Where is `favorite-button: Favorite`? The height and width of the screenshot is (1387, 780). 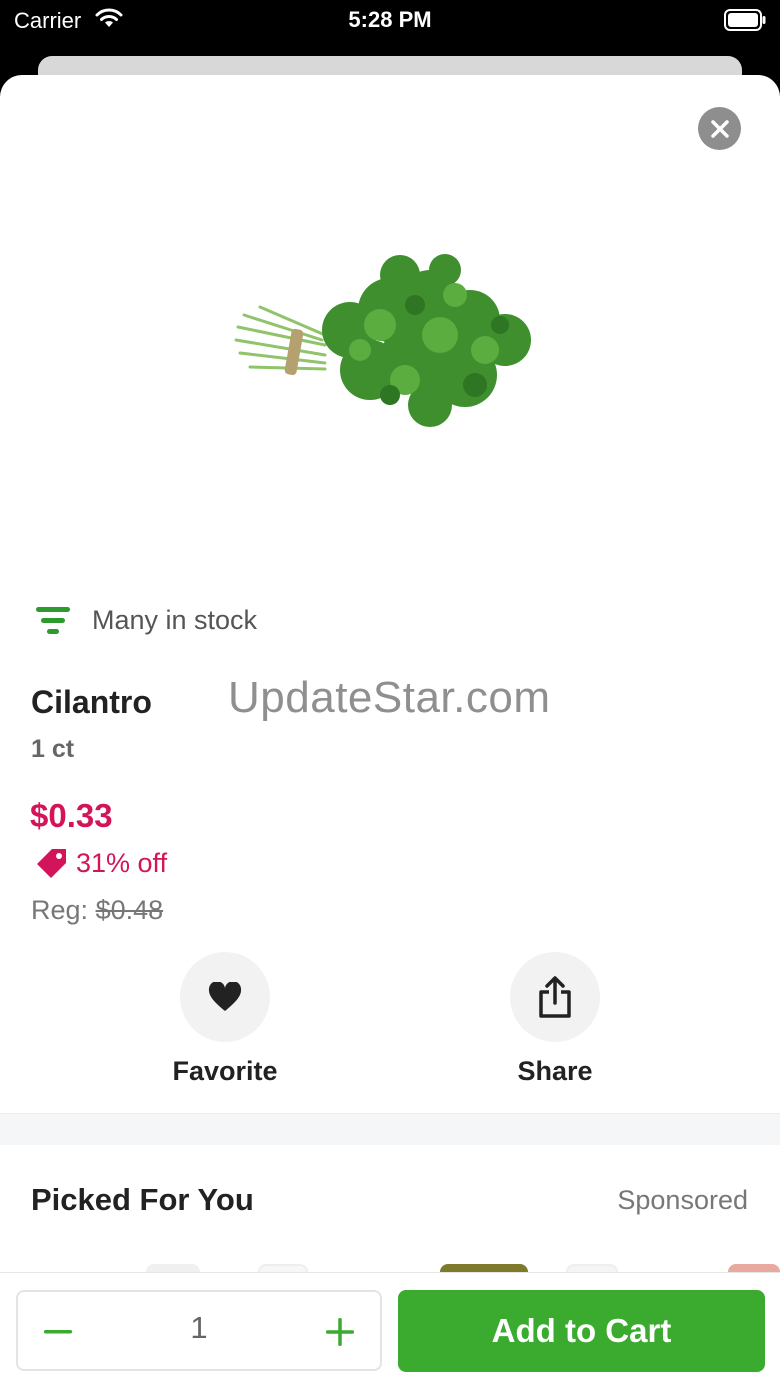 favorite-button: Favorite is located at coordinates (225, 1019).